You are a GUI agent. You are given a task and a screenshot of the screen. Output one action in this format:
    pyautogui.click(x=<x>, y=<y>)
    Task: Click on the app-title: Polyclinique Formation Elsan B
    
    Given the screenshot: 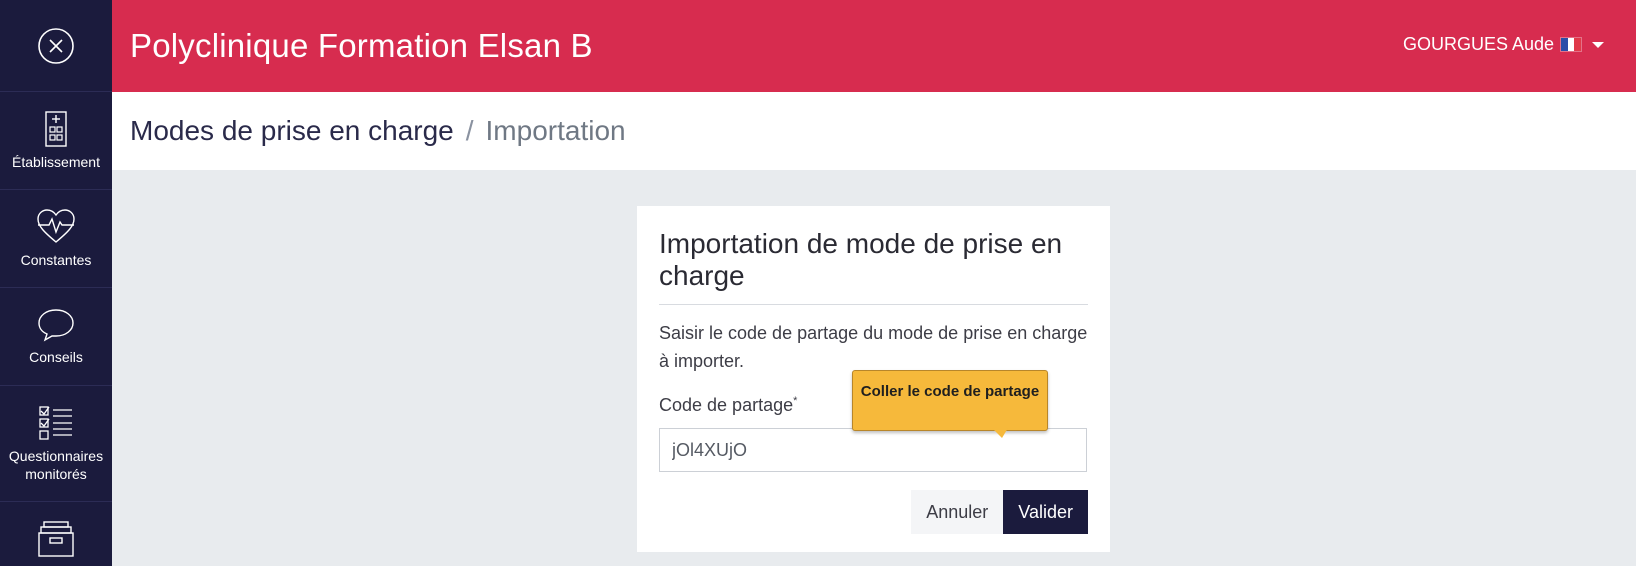 What is the action you would take?
    pyautogui.click(x=361, y=45)
    